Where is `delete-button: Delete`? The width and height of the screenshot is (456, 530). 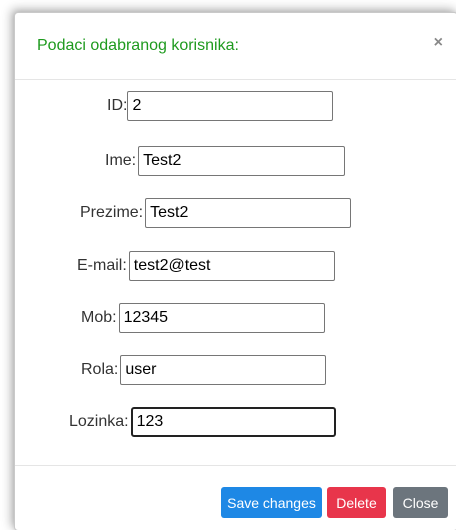
delete-button: Delete is located at coordinates (356, 502).